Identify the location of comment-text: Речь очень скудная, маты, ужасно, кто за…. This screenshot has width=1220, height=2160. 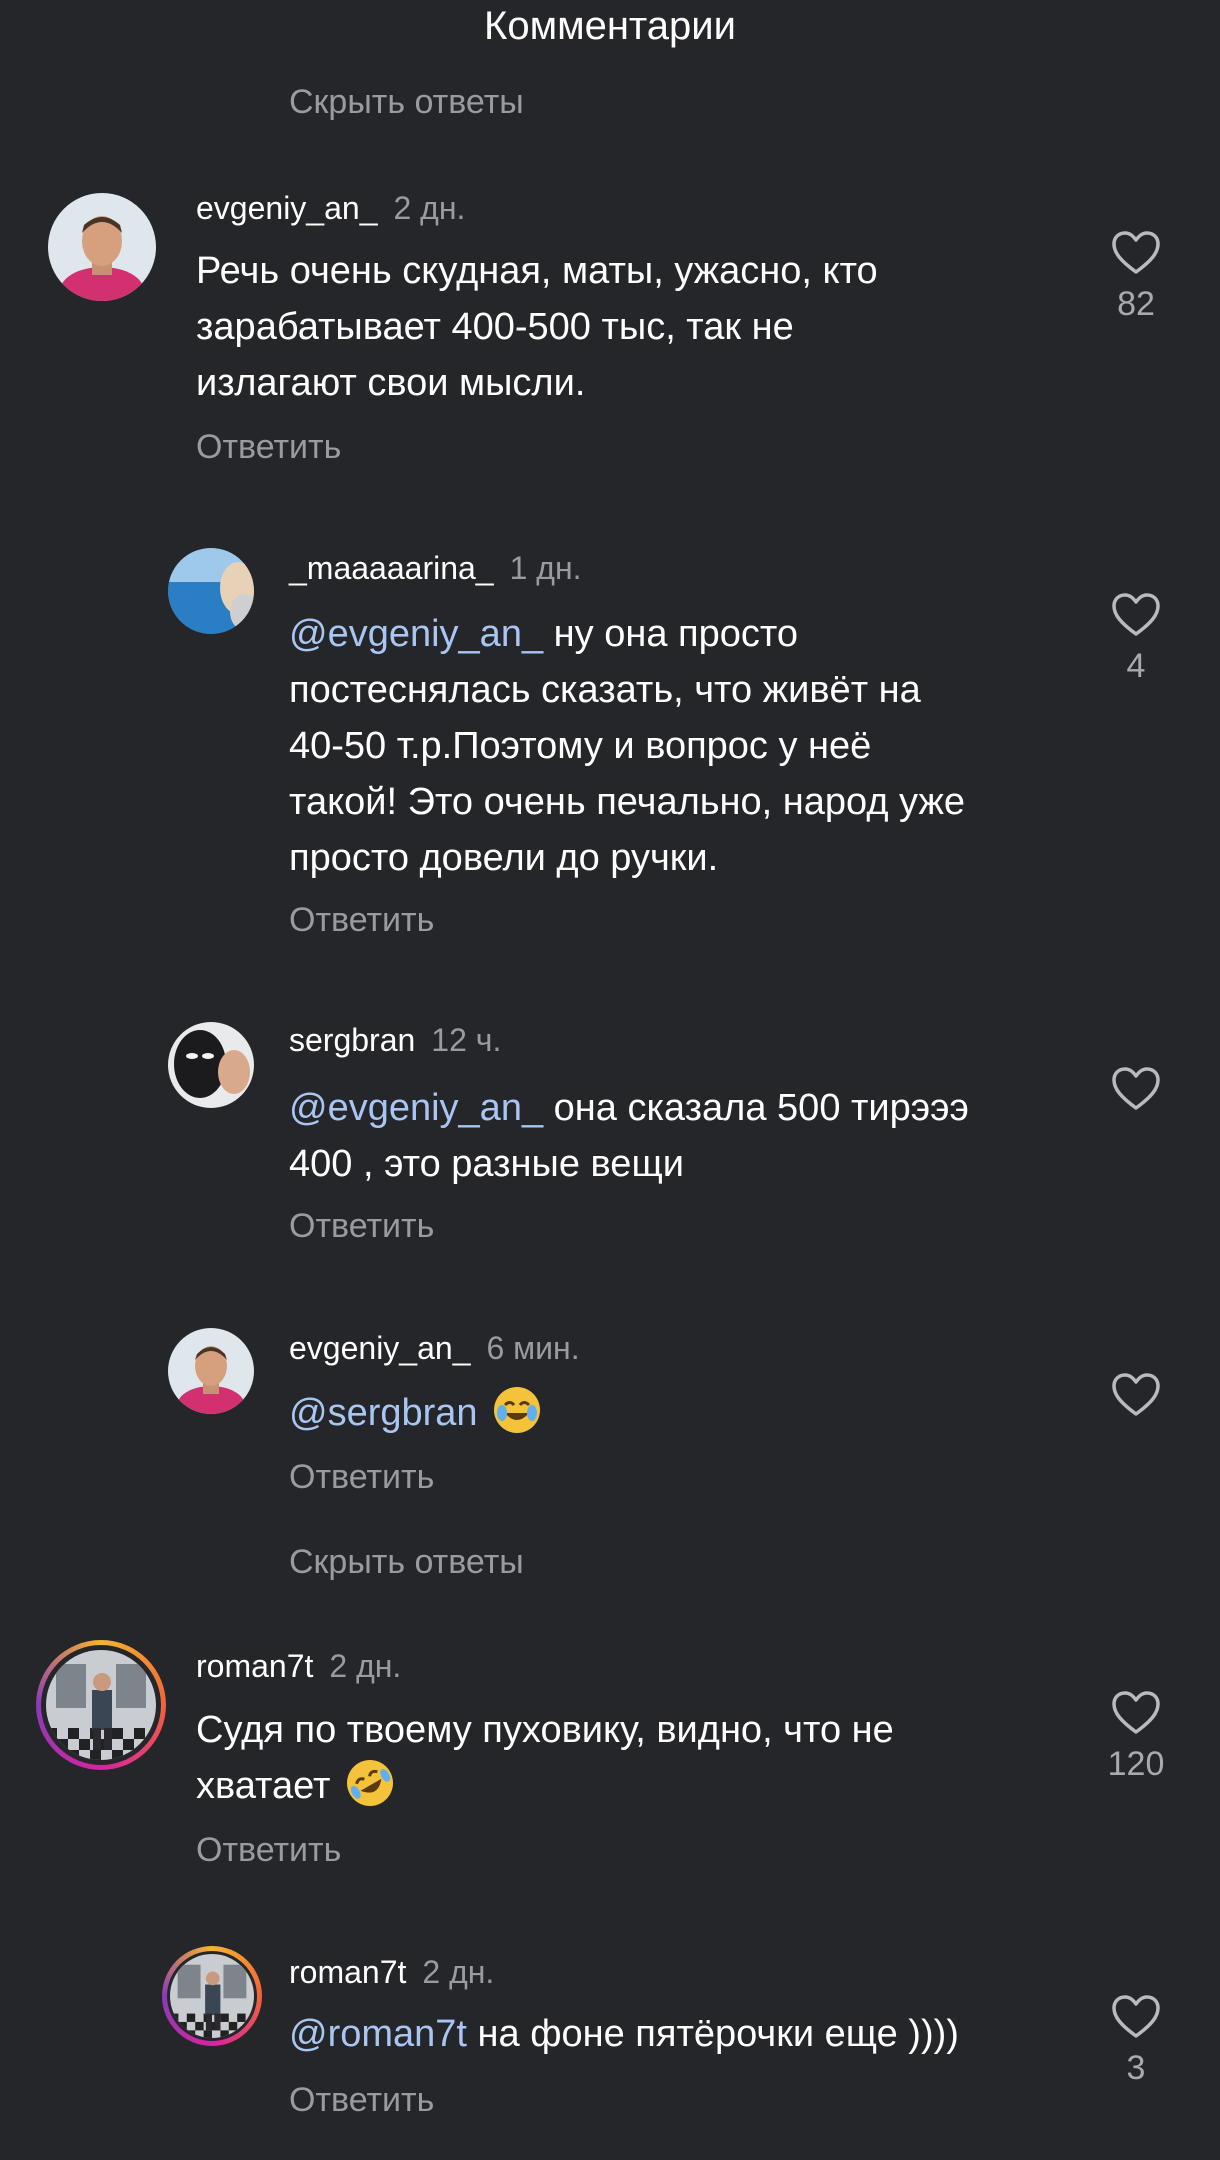
(606, 327).